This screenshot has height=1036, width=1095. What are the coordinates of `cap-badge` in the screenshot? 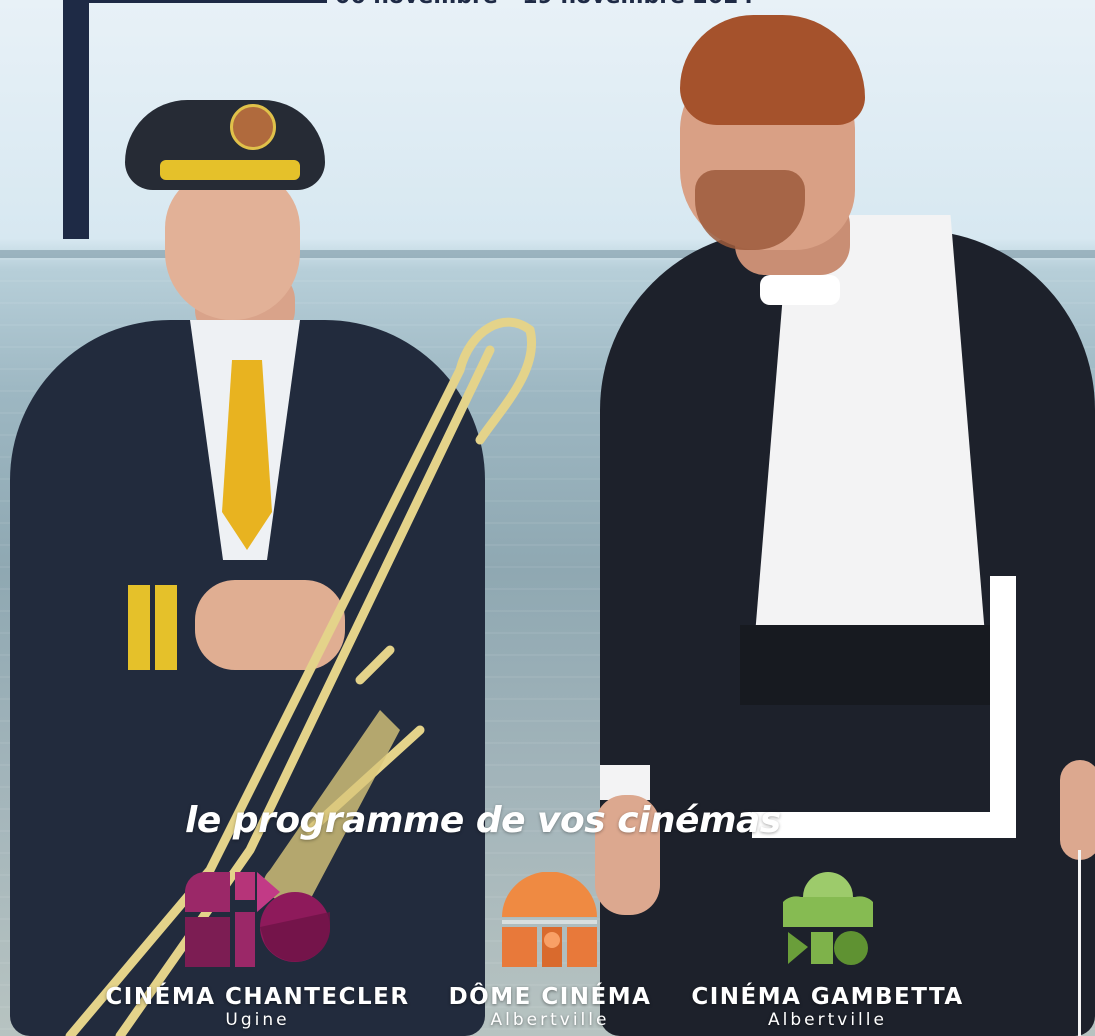 It's located at (253, 127).